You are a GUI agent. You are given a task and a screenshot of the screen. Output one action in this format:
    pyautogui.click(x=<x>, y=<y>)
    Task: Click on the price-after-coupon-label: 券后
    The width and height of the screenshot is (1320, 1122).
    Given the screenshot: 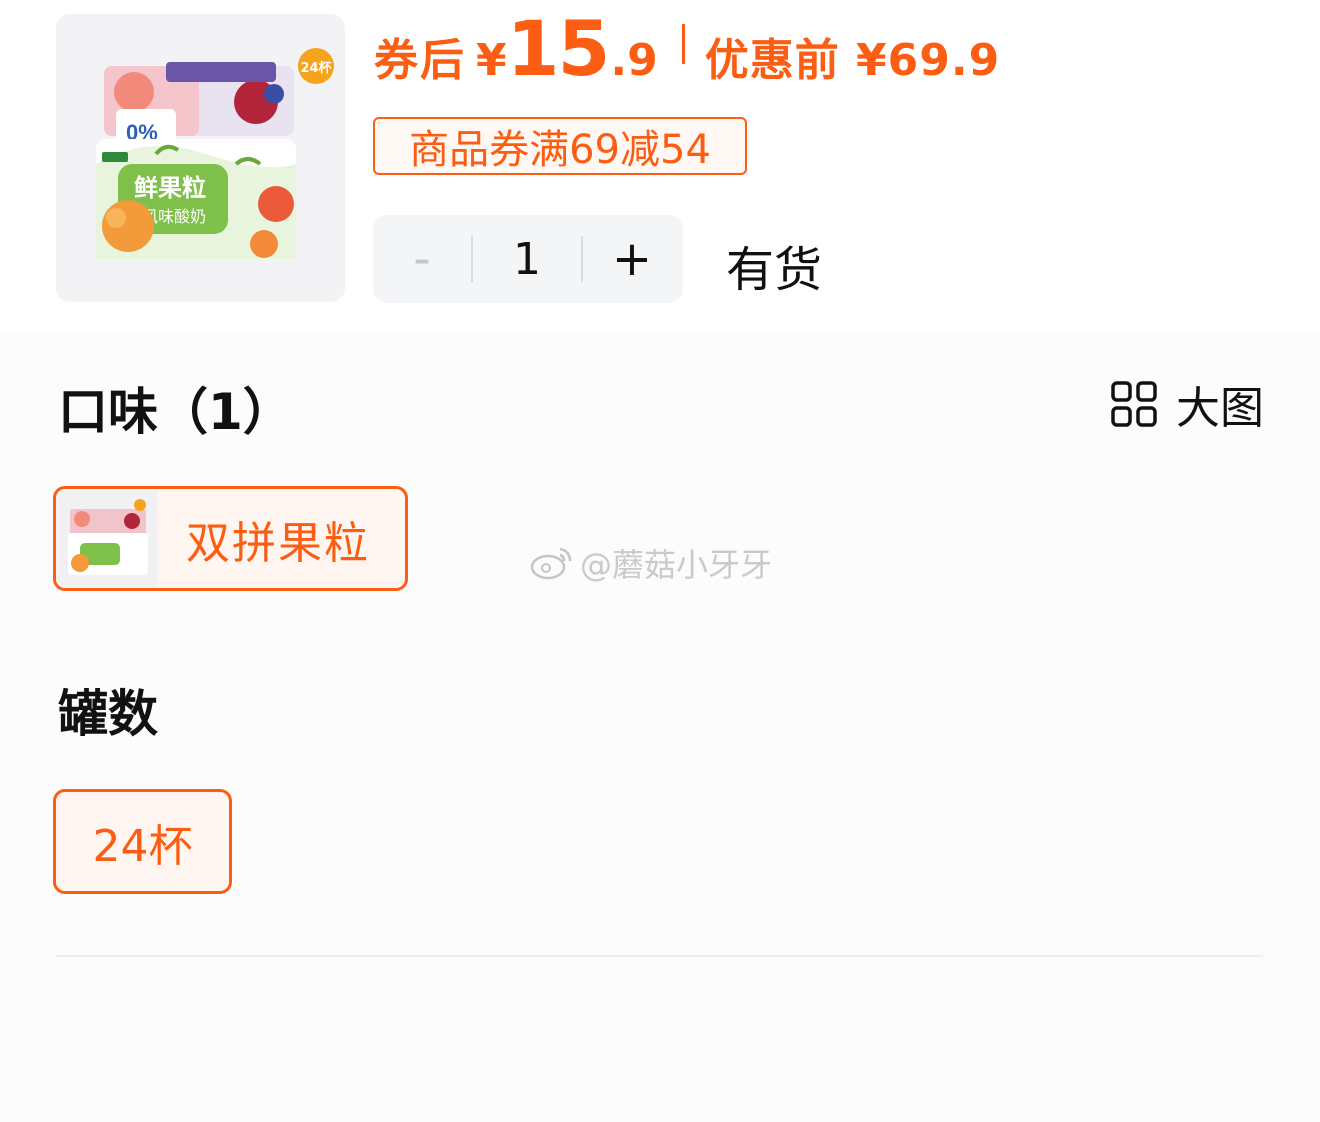 What is the action you would take?
    pyautogui.click(x=420, y=60)
    